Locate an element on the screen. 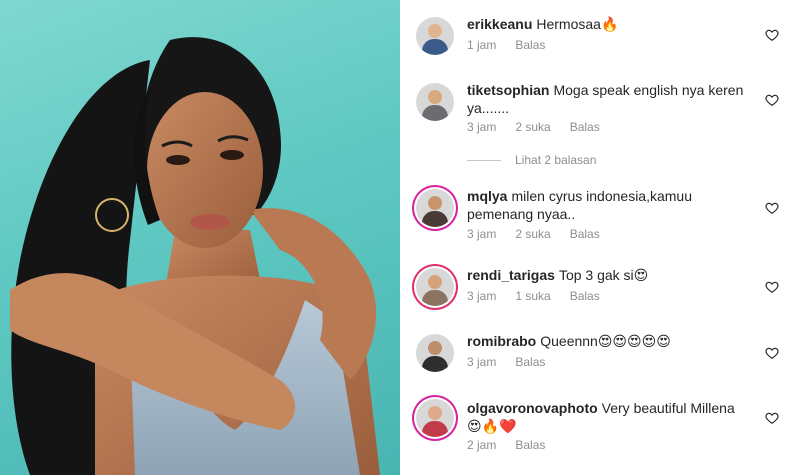  comment-time: 1 jam is located at coordinates (482, 45).